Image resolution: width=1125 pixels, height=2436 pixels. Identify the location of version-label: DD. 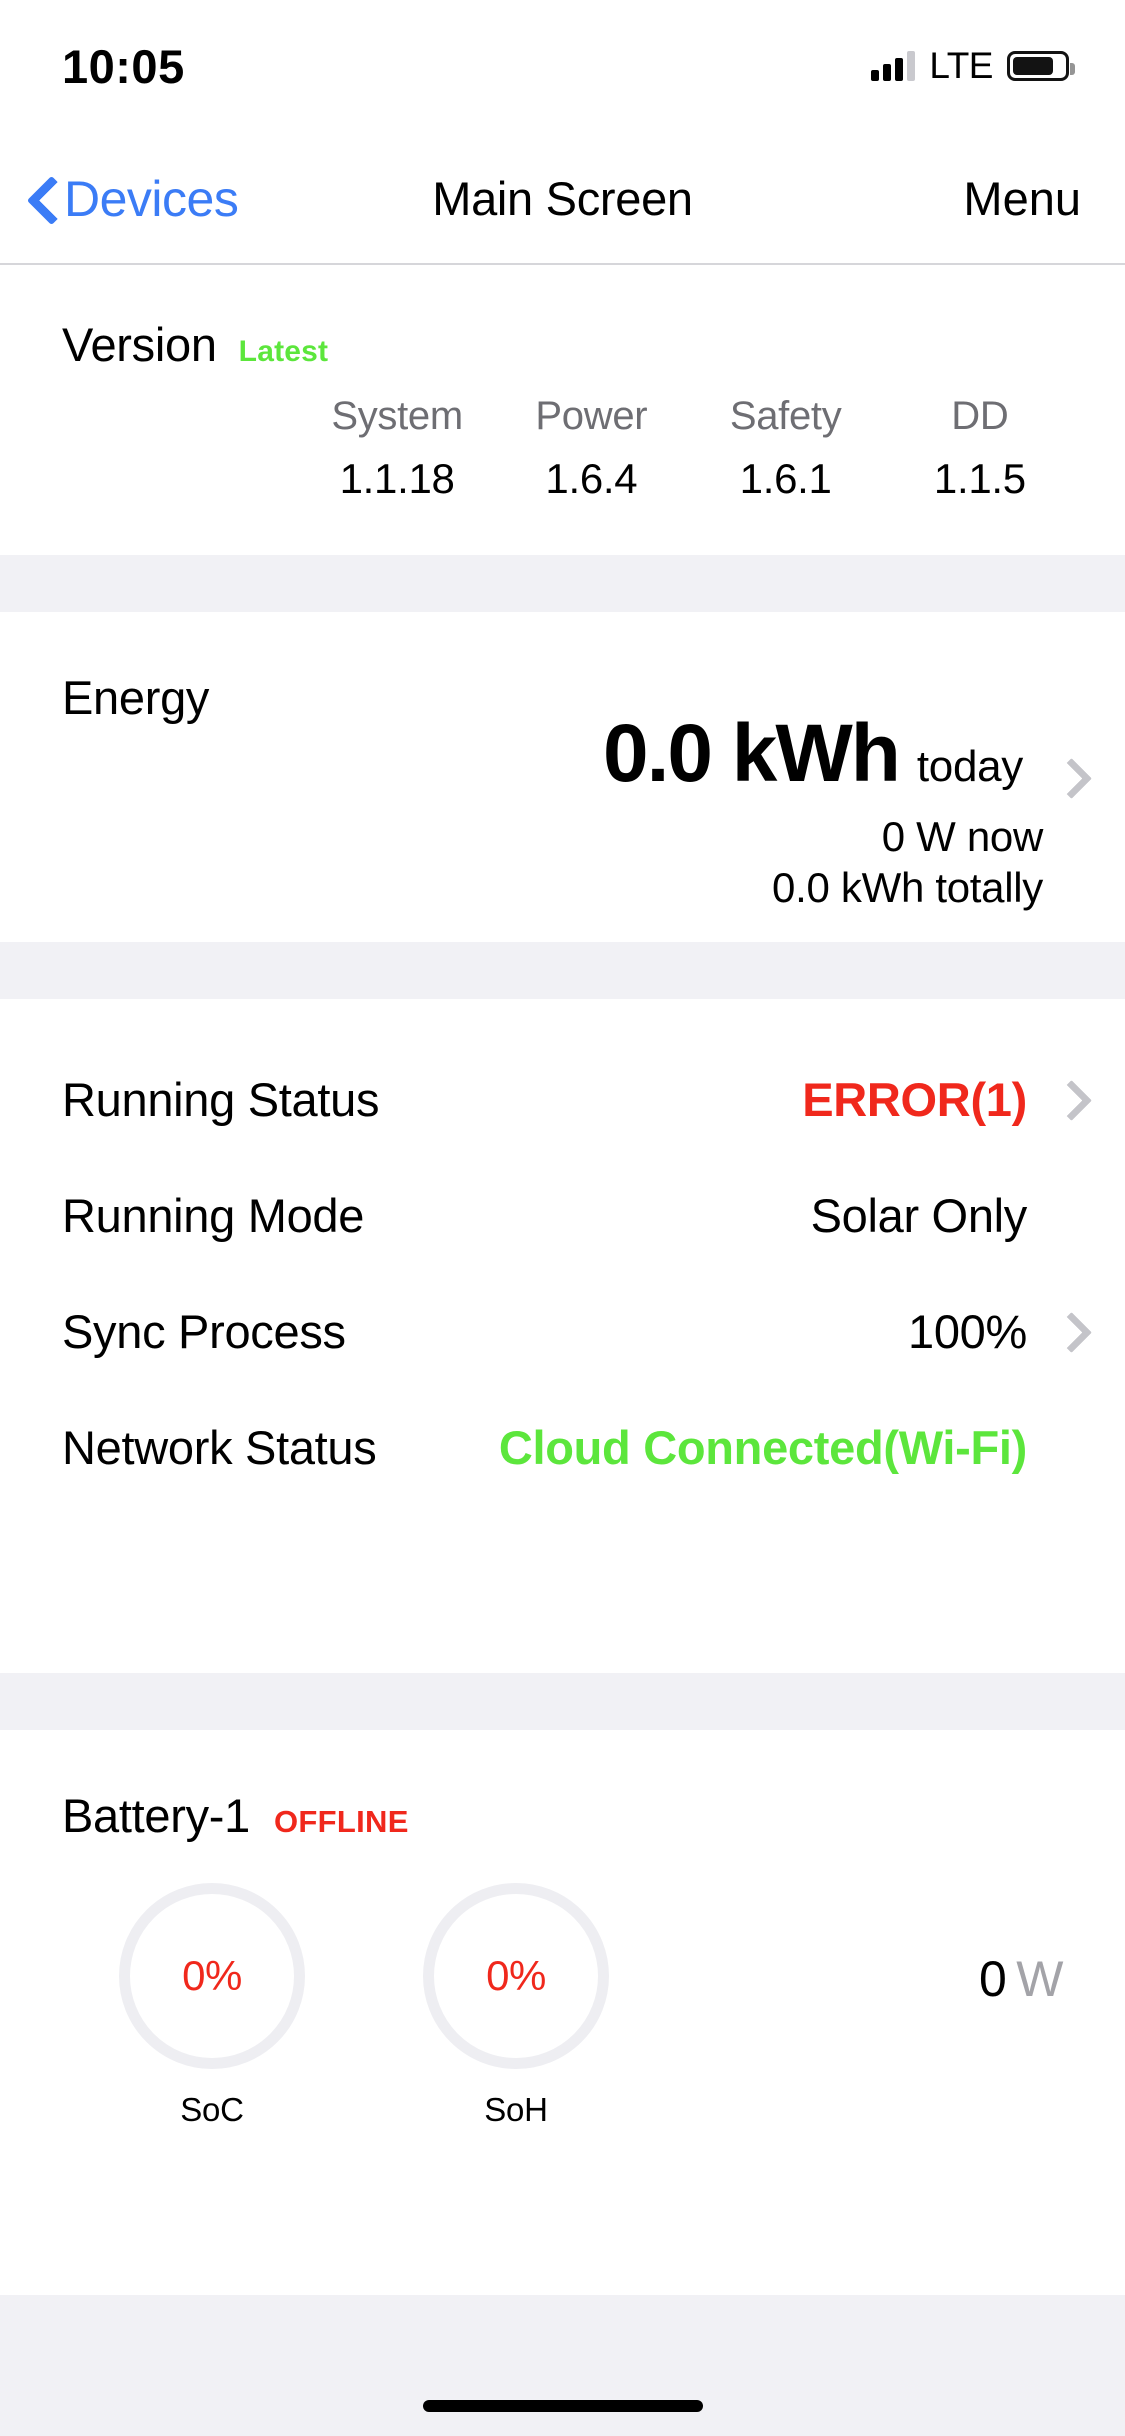
(980, 416).